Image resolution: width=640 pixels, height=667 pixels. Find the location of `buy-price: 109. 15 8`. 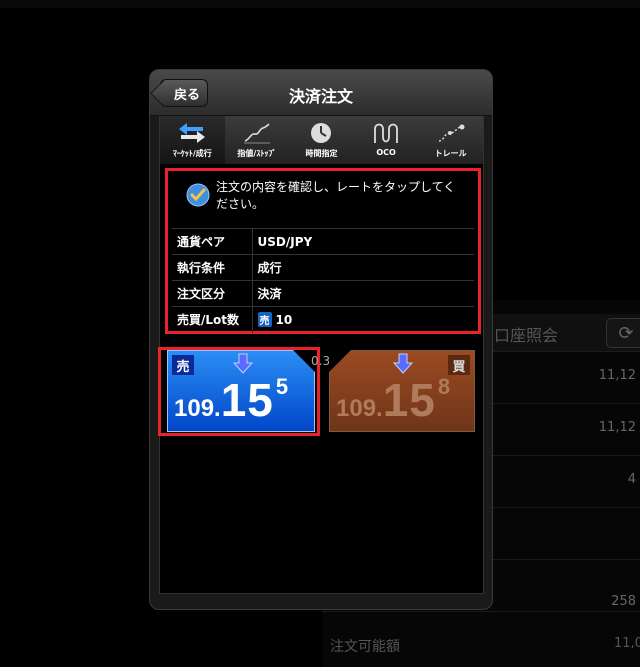

buy-price: 109. 15 8 is located at coordinates (393, 400).